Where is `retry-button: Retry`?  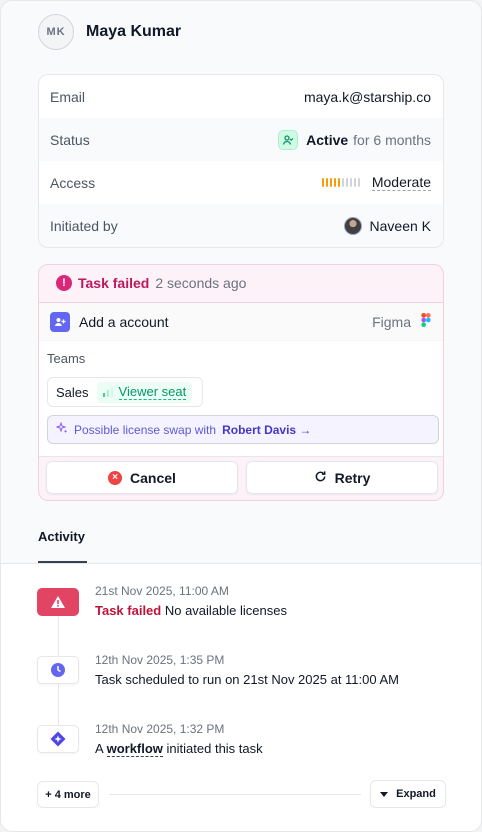 retry-button: Retry is located at coordinates (342, 477).